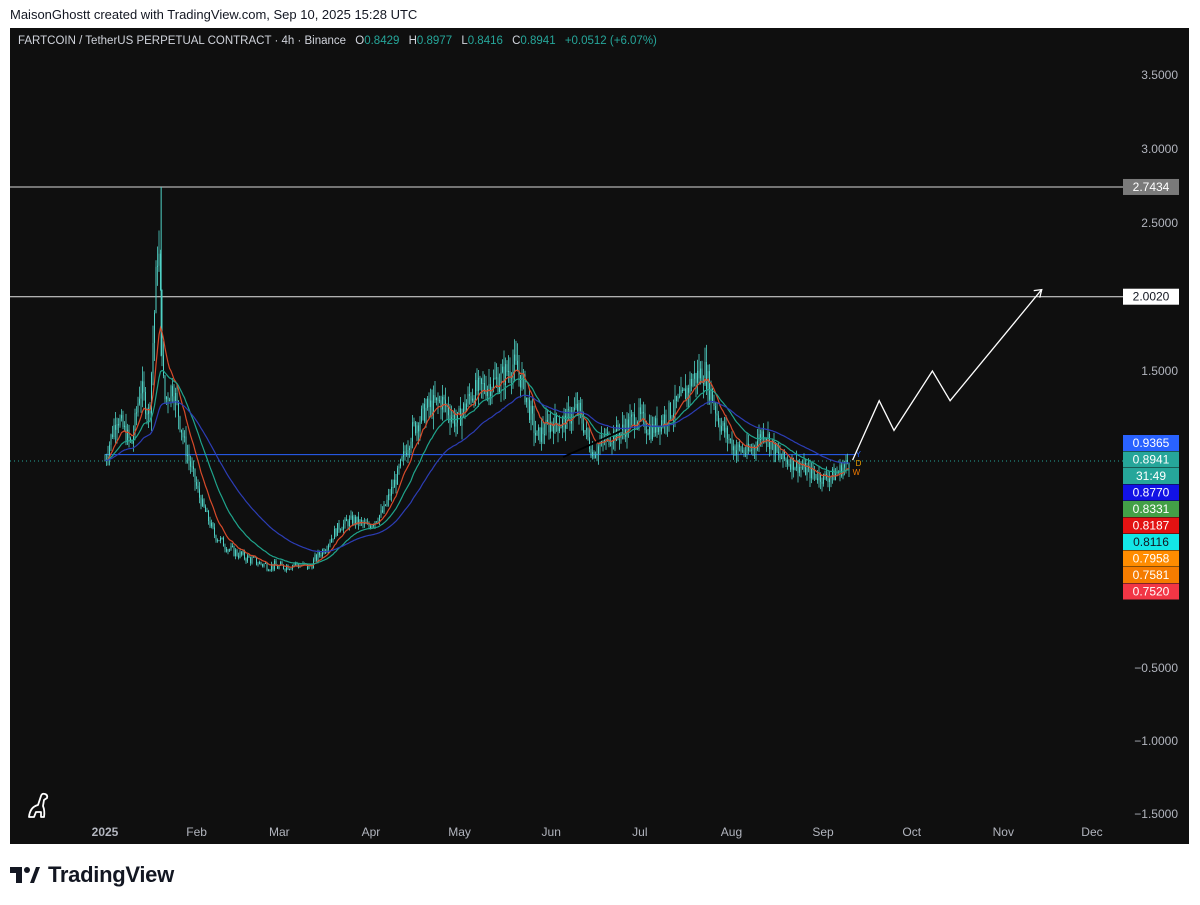 The image size is (1200, 905). I want to click on y-tick-label: −0.5000, so click(1156, 668).